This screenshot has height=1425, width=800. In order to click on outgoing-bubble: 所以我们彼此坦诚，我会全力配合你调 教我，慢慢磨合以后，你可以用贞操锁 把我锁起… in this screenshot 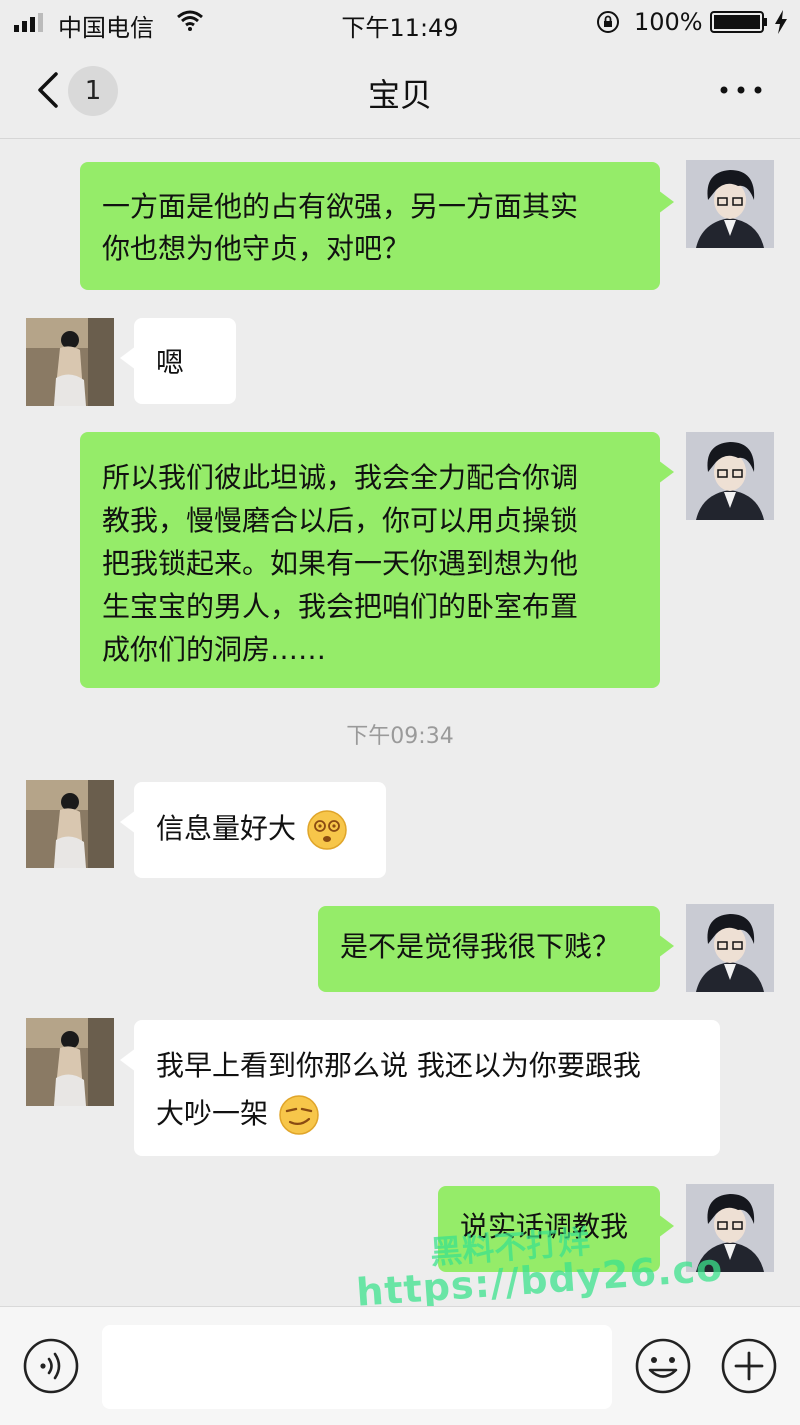, I will do `click(377, 560)`.